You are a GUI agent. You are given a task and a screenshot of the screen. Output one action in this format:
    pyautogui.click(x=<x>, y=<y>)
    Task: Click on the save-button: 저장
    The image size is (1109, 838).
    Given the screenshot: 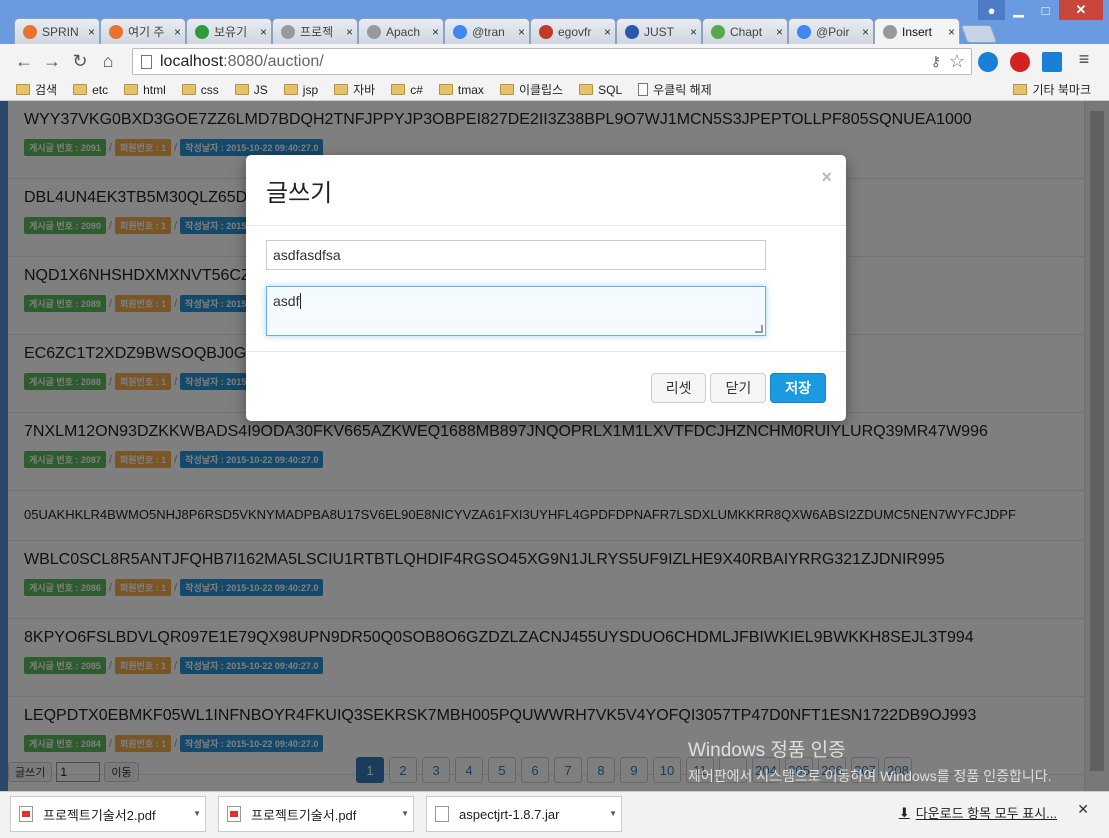 What is the action you would take?
    pyautogui.click(x=798, y=388)
    